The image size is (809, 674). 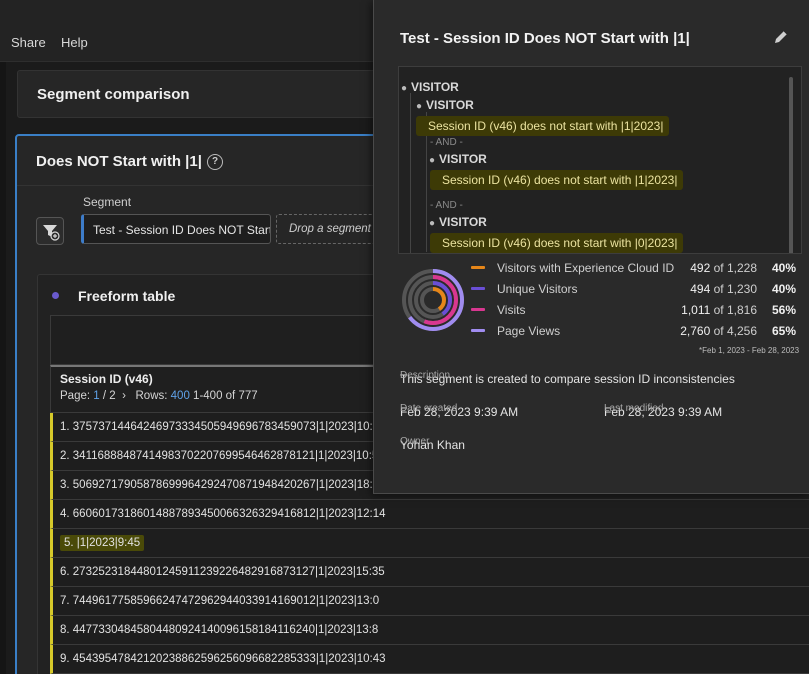 I want to click on pagination: Page: 1 / 2 › Rows: 400 1-400 of 777, so click(x=159, y=396).